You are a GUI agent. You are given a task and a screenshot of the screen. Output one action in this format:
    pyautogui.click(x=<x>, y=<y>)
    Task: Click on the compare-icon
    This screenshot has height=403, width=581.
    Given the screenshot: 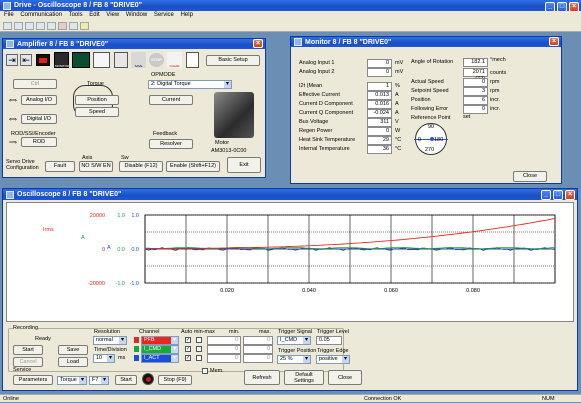 What is the action you would take?
    pyautogui.click(x=73, y=25)
    